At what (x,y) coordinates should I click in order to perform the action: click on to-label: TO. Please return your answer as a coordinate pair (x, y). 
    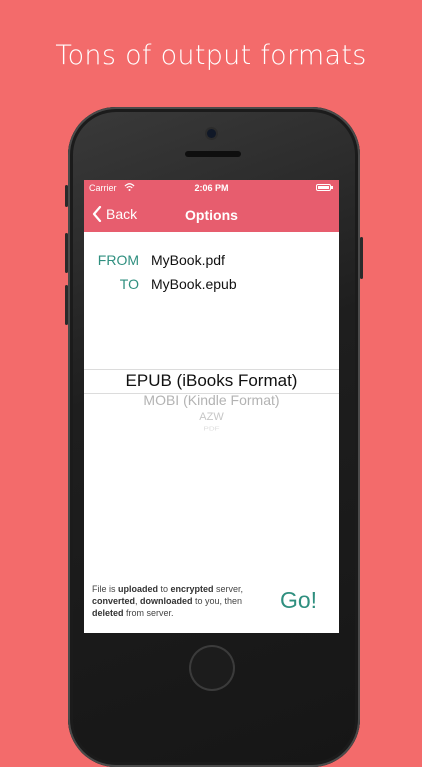
    Looking at the image, I should click on (129, 284).